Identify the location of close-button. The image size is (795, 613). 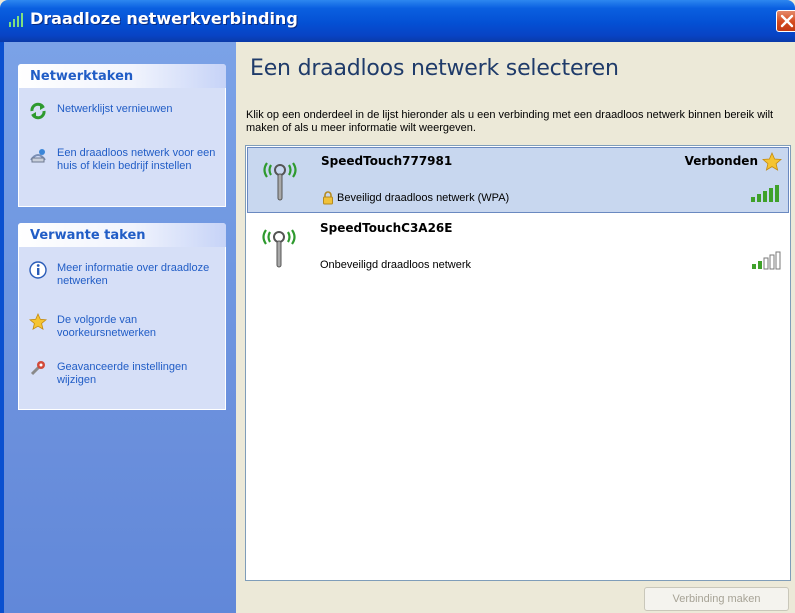
(785, 21).